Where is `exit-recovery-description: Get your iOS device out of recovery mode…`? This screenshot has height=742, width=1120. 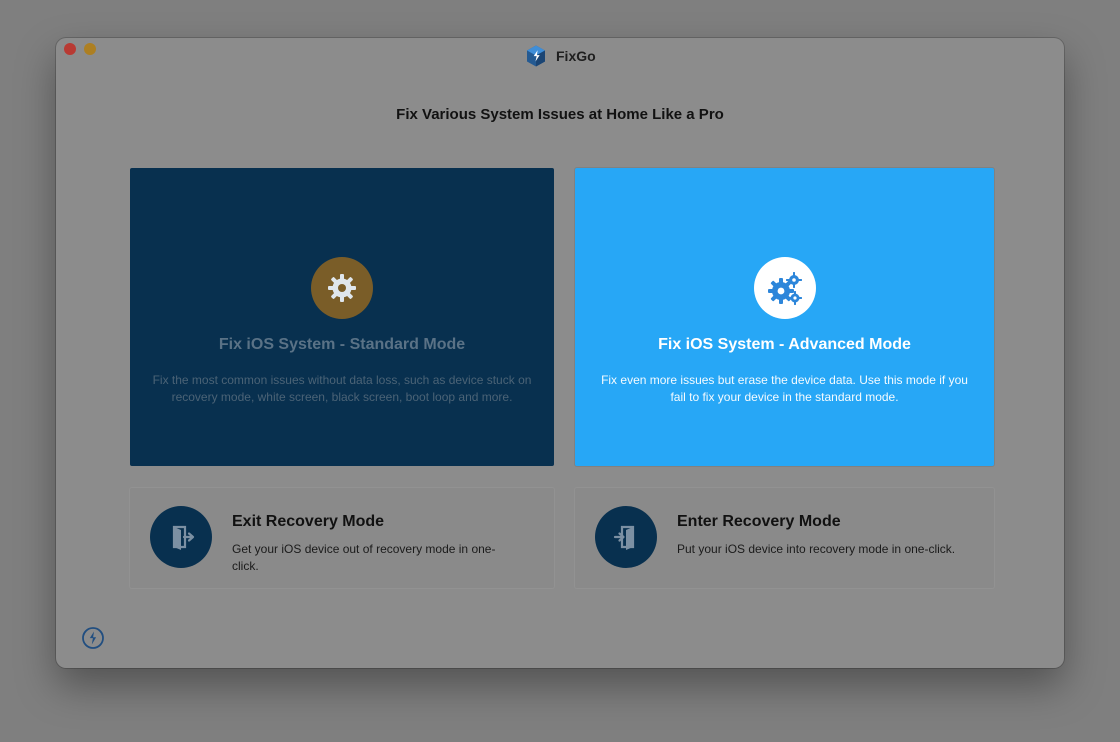 exit-recovery-description: Get your iOS device out of recovery mode… is located at coordinates (364, 557).